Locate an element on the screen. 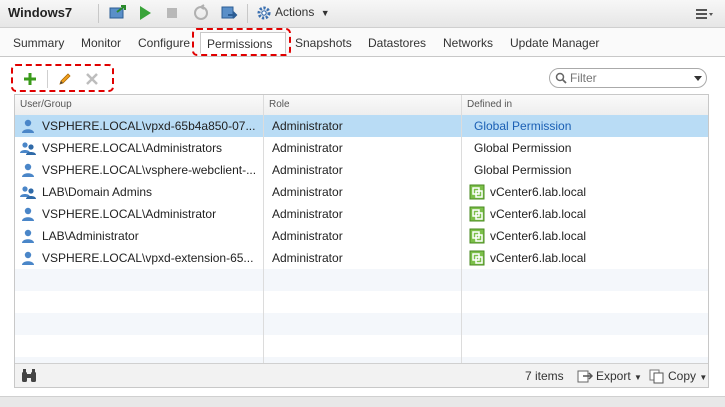  export-label: Export is located at coordinates (613, 376).